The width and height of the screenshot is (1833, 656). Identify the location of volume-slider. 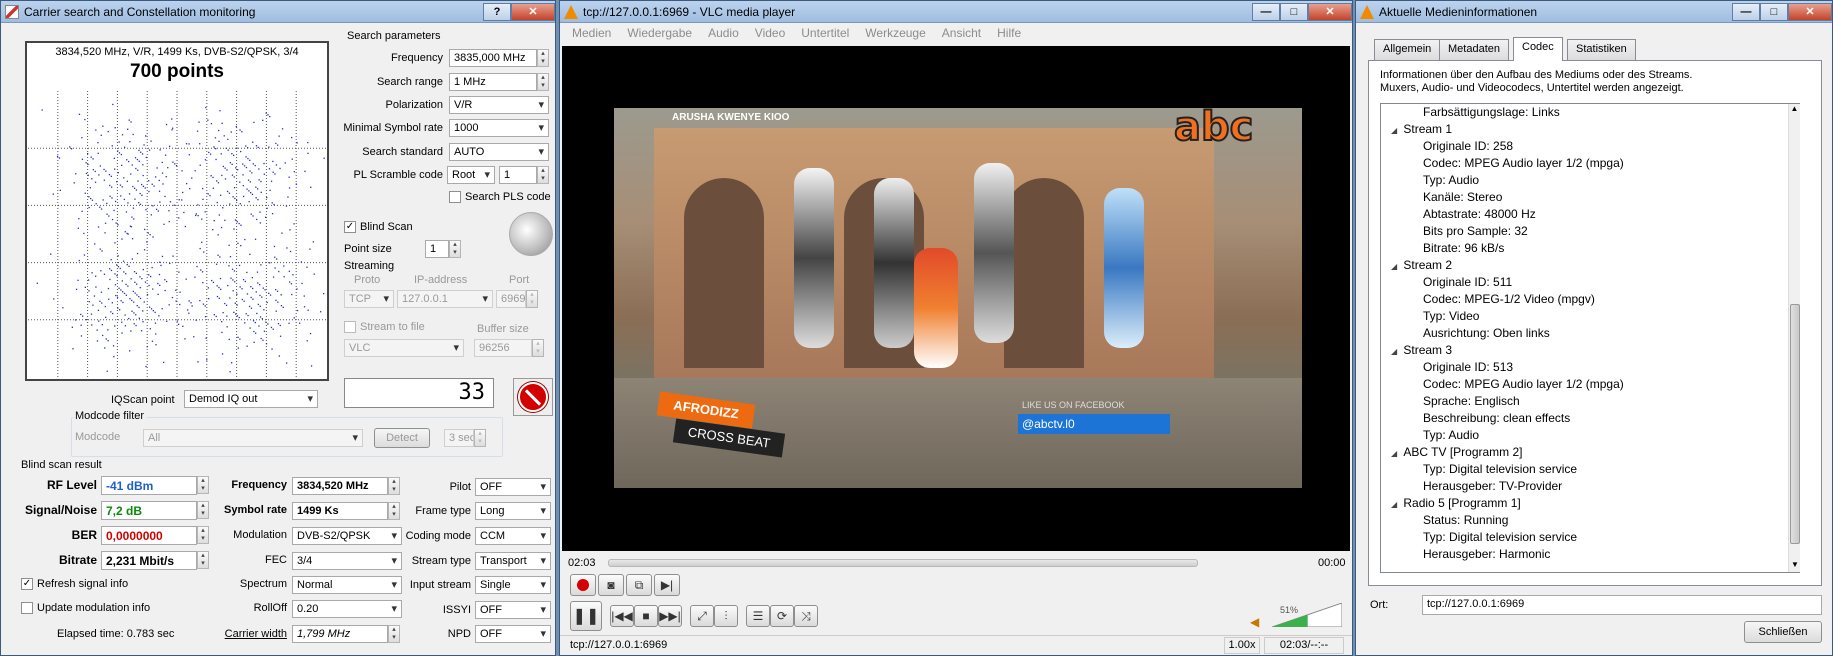
(1307, 615).